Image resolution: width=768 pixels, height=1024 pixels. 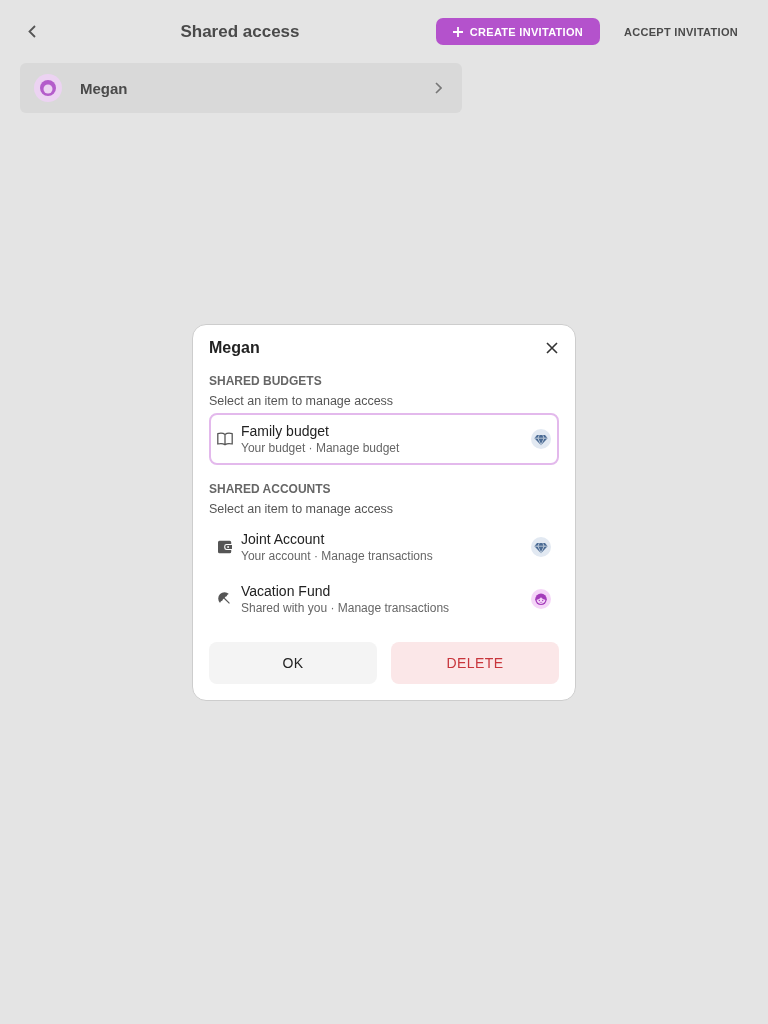 I want to click on plus-icon, so click(x=457, y=31).